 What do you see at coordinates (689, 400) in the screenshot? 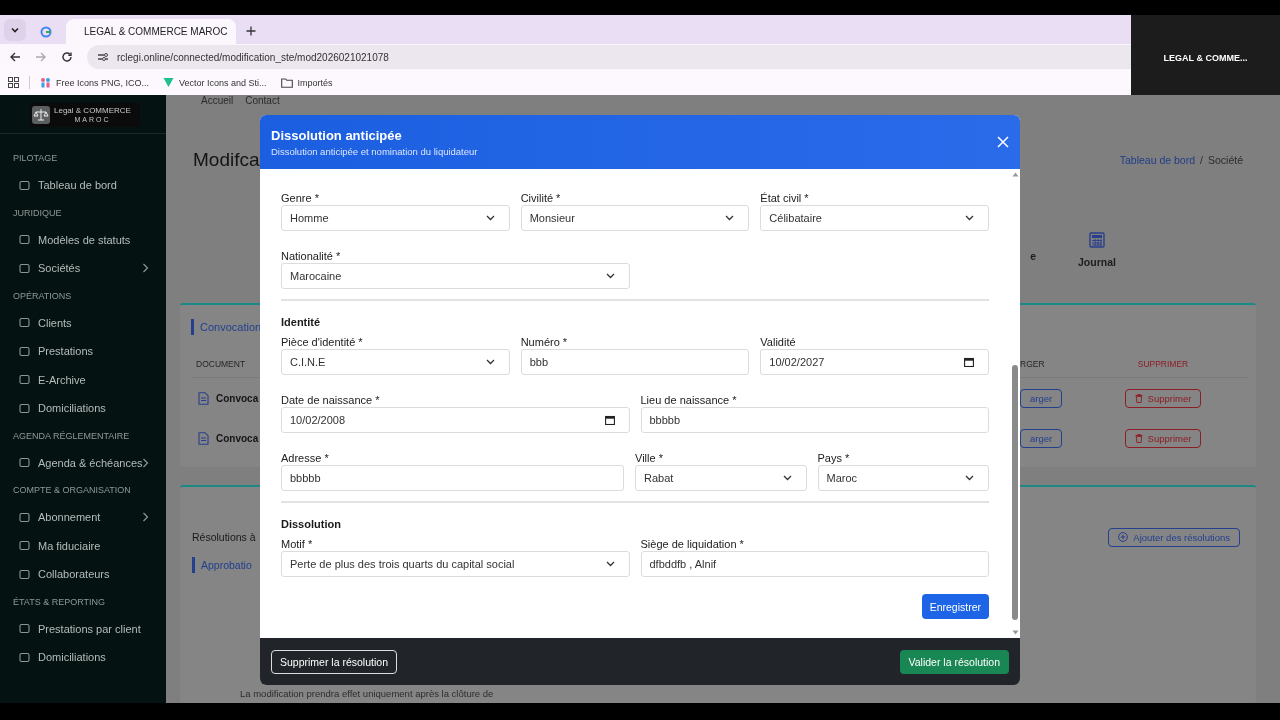
I see `field-label: Lieu de naissance *` at bounding box center [689, 400].